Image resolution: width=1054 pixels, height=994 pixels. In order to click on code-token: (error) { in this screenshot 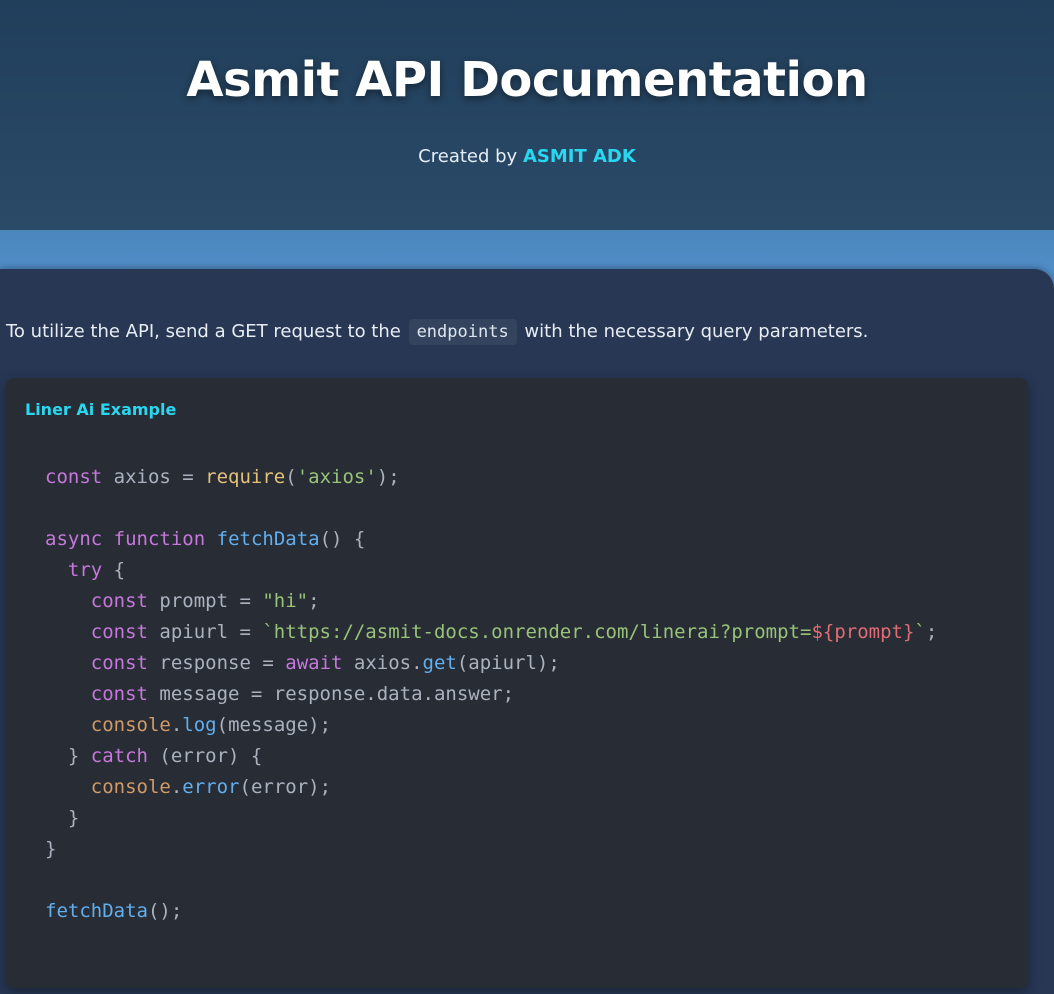, I will do `click(205, 756)`.